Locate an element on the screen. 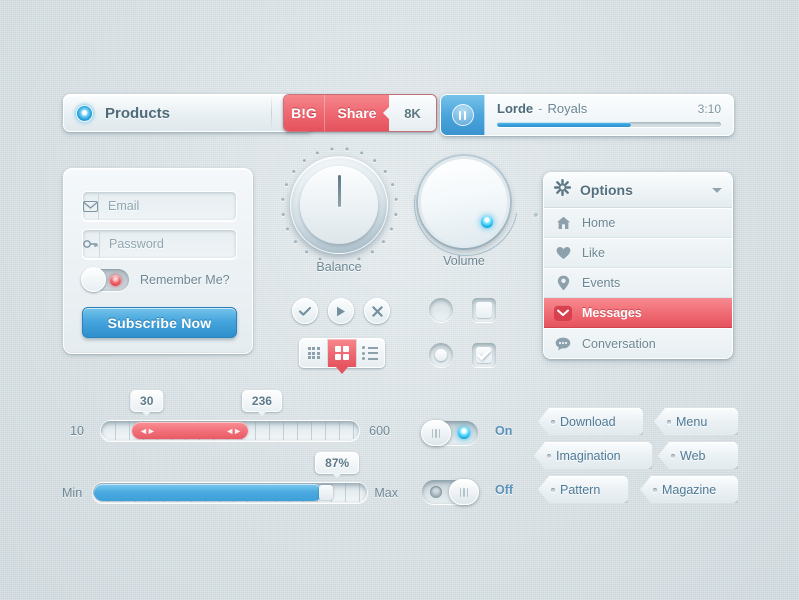 The width and height of the screenshot is (799, 600). grid-small-icon is located at coordinates (313, 353).